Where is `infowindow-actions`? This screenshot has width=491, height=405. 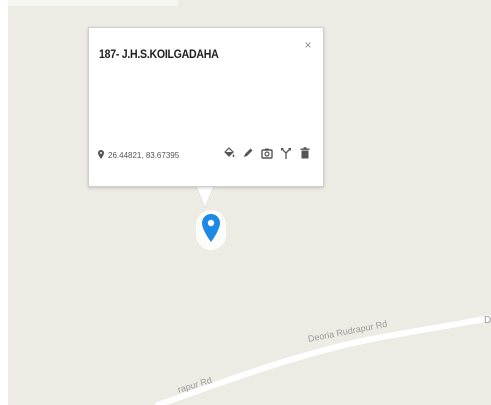 infowindow-actions is located at coordinates (267, 153).